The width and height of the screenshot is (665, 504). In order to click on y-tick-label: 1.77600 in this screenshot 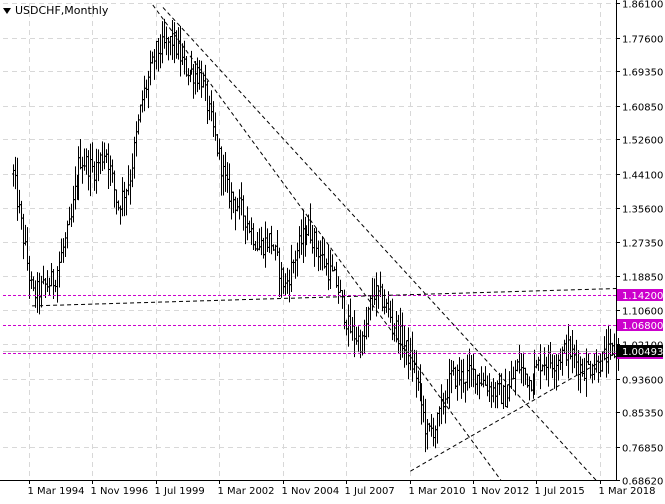, I will do `click(642, 40)`.